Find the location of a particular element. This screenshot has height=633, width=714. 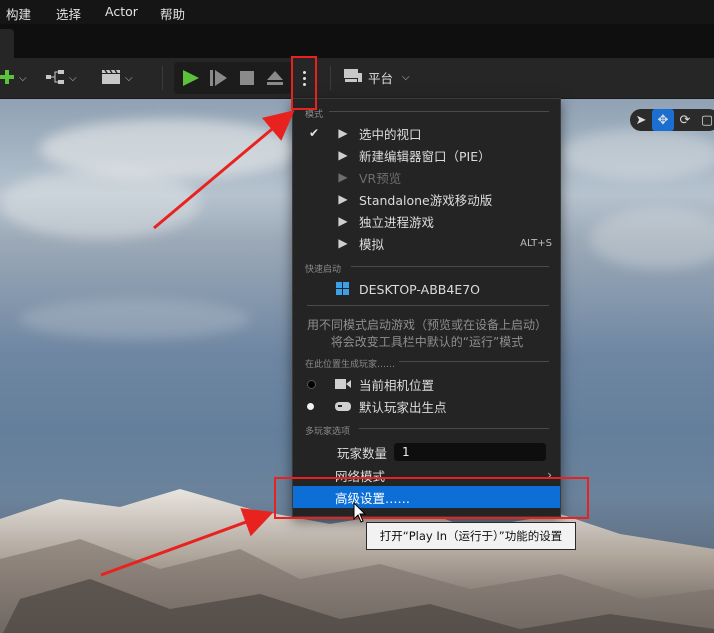

menu-item-new-editor-window: ▶ 新建编辑器窗口（PIE） is located at coordinates (426, 155).